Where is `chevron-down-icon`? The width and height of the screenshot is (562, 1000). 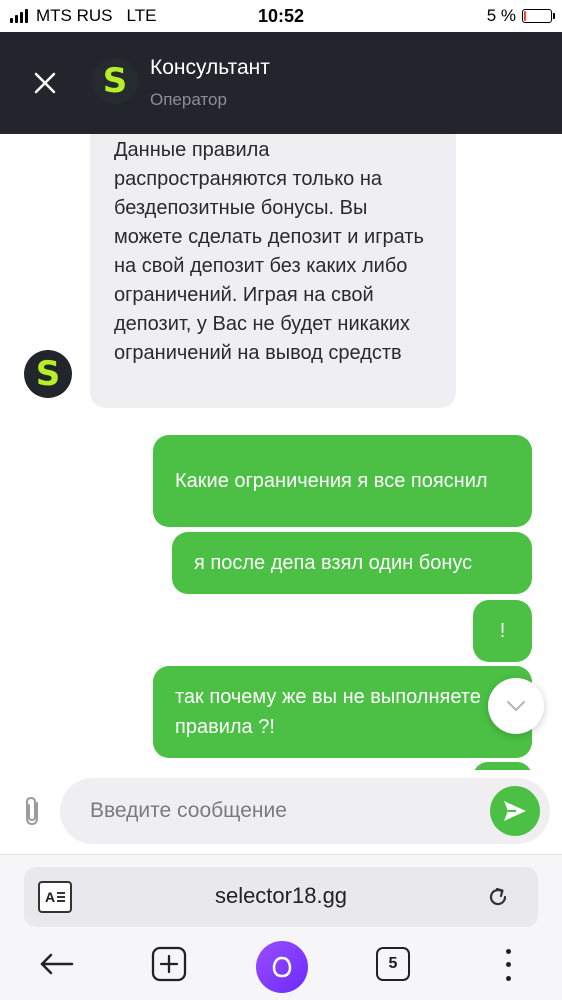 chevron-down-icon is located at coordinates (516, 706).